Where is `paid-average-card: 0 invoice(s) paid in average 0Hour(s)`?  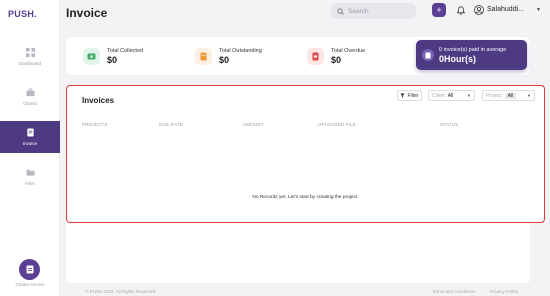 paid-average-card: 0 invoice(s) paid in average 0Hour(s) is located at coordinates (471, 55).